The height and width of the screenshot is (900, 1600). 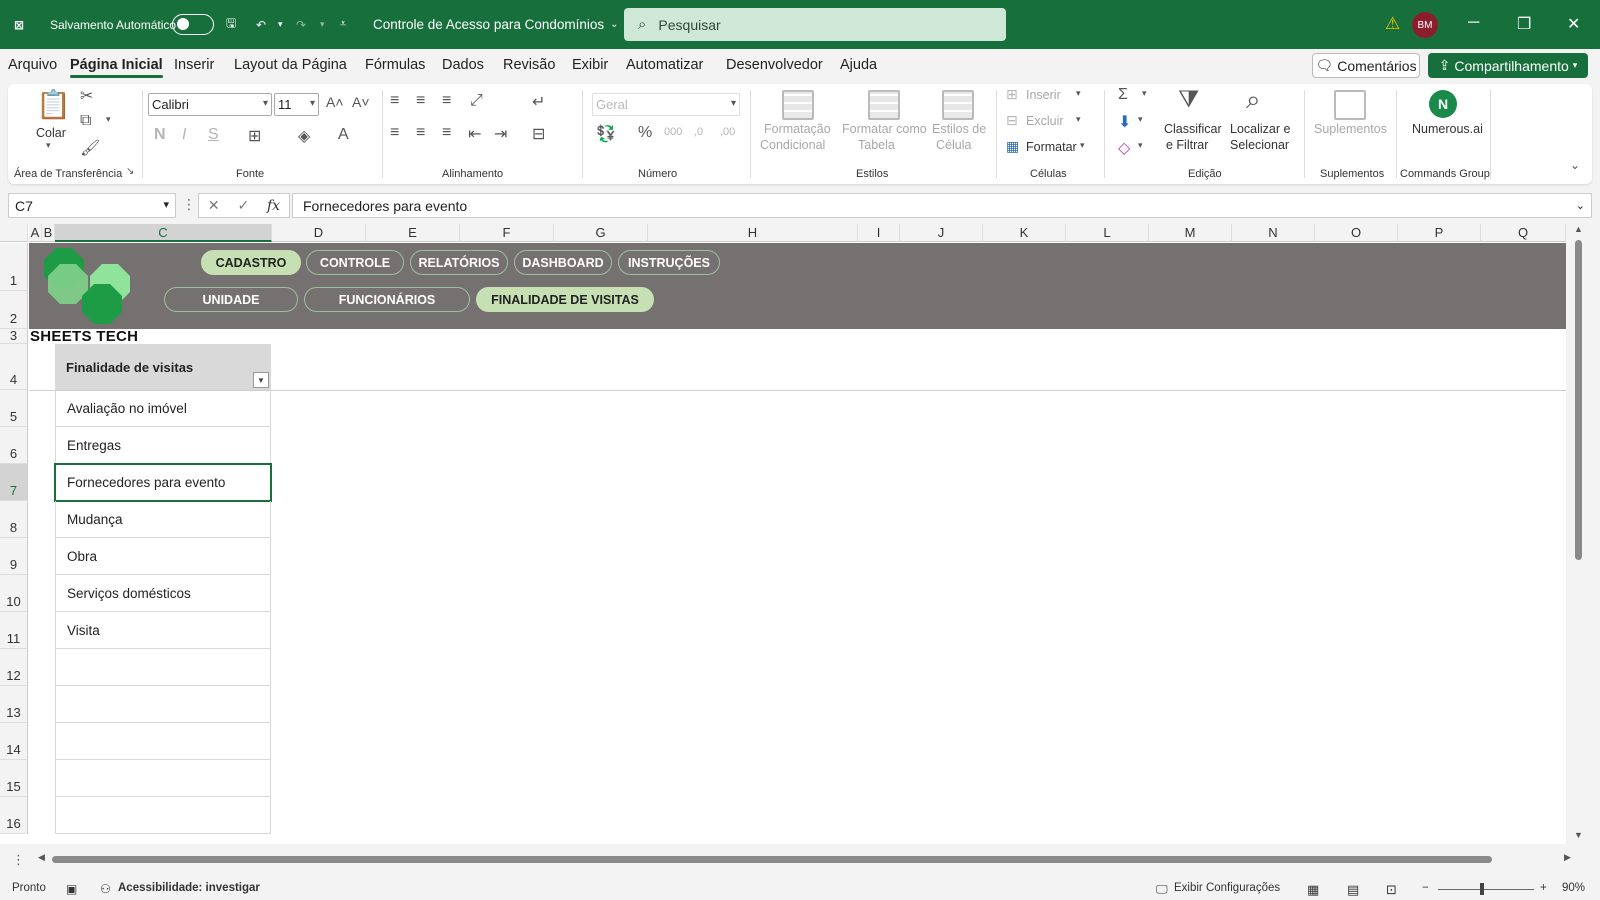 I want to click on row-header-3: 3, so click(x=14, y=336).